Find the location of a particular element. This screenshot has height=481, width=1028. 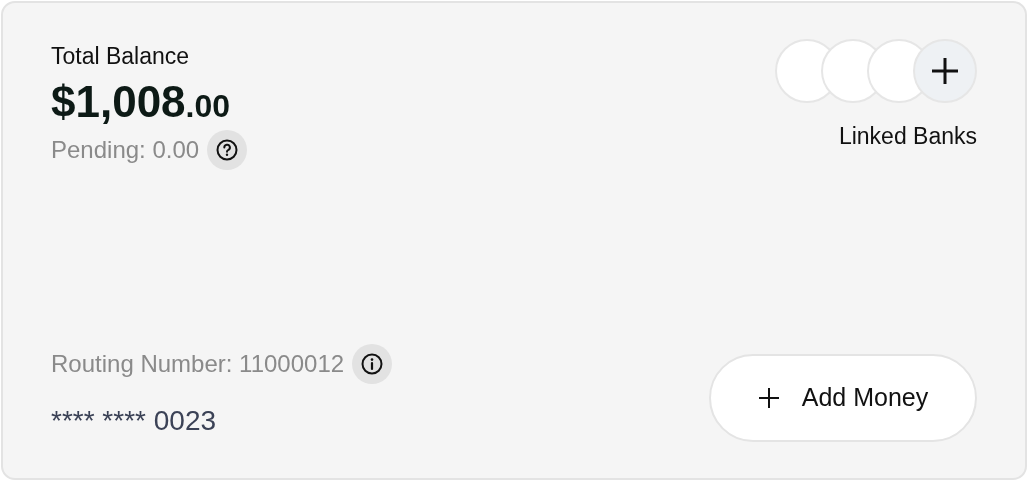

routing-number: Routing Number: 11000012 is located at coordinates (198, 364).